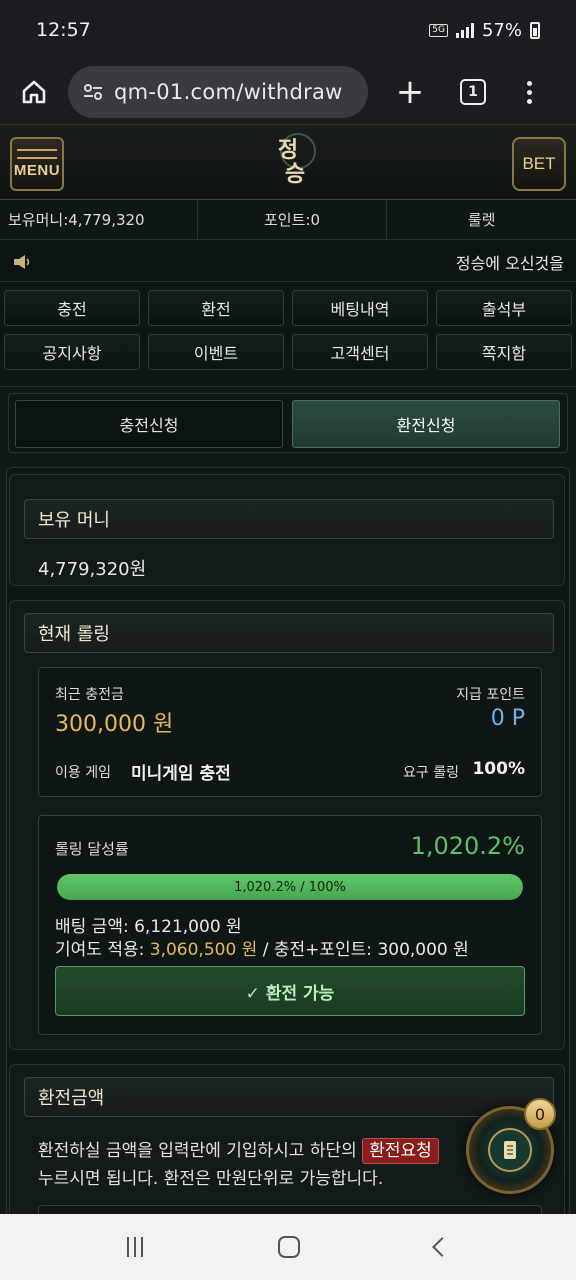 Image resolution: width=576 pixels, height=1280 pixels. I want to click on address-bar: qm-01.com/withdraw, so click(218, 92).